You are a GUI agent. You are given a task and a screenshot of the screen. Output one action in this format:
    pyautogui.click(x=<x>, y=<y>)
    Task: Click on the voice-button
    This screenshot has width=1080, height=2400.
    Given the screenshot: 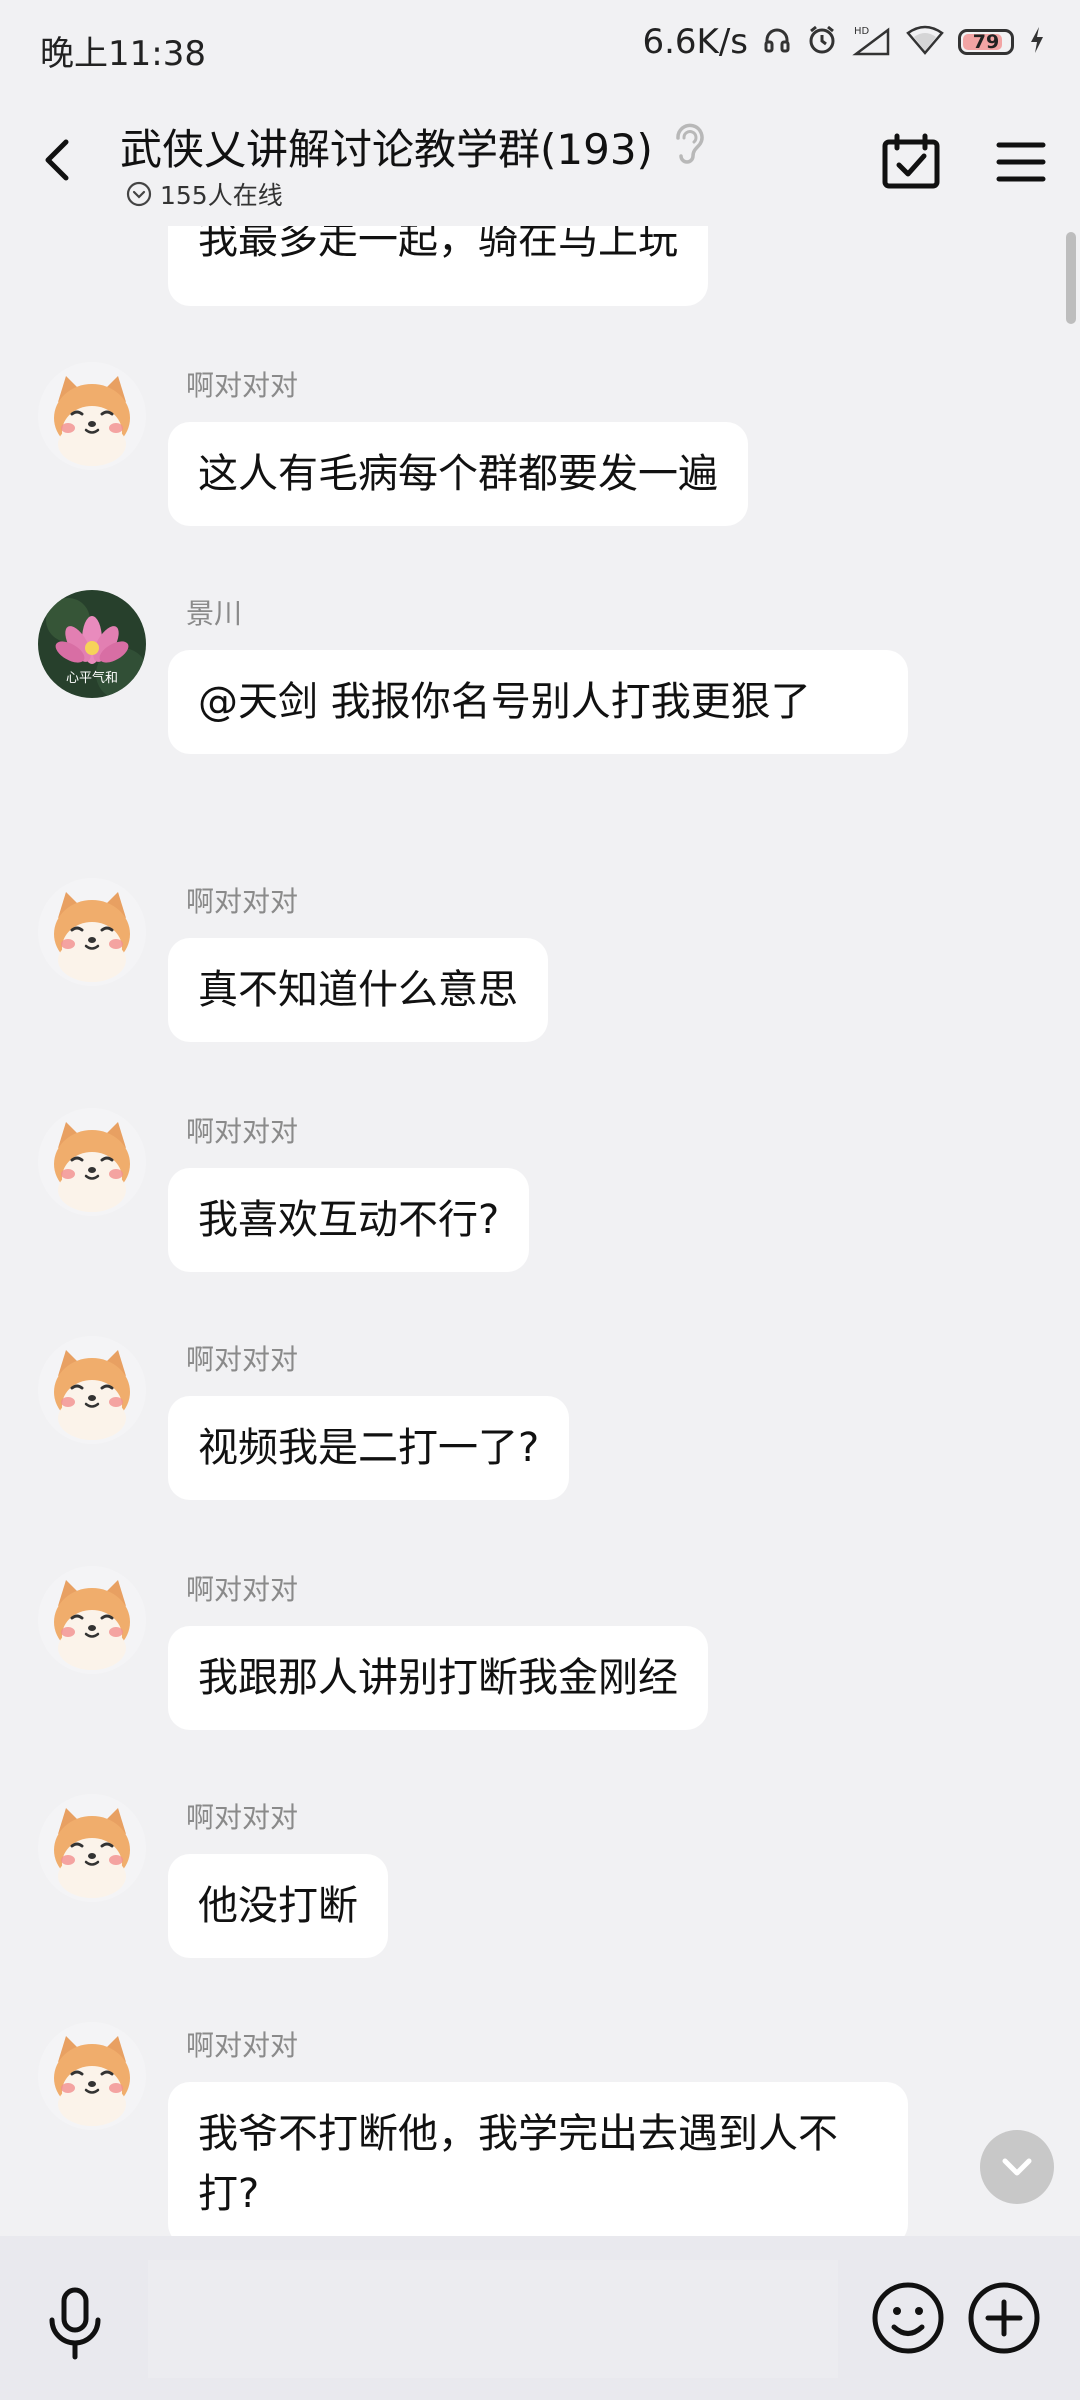 What is the action you would take?
    pyautogui.click(x=75, y=2326)
    